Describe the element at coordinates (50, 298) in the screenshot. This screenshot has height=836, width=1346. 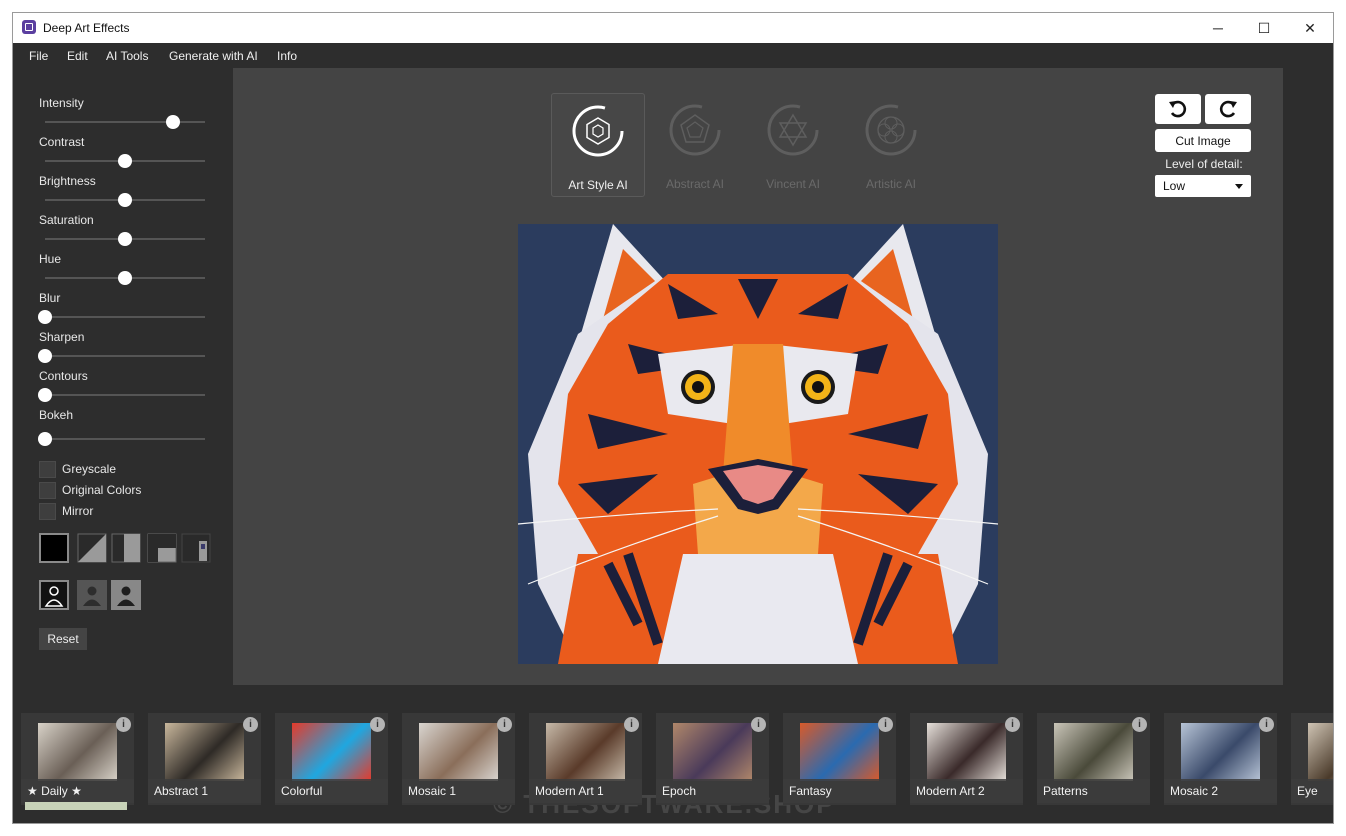
I see `blur-label: Blur` at that location.